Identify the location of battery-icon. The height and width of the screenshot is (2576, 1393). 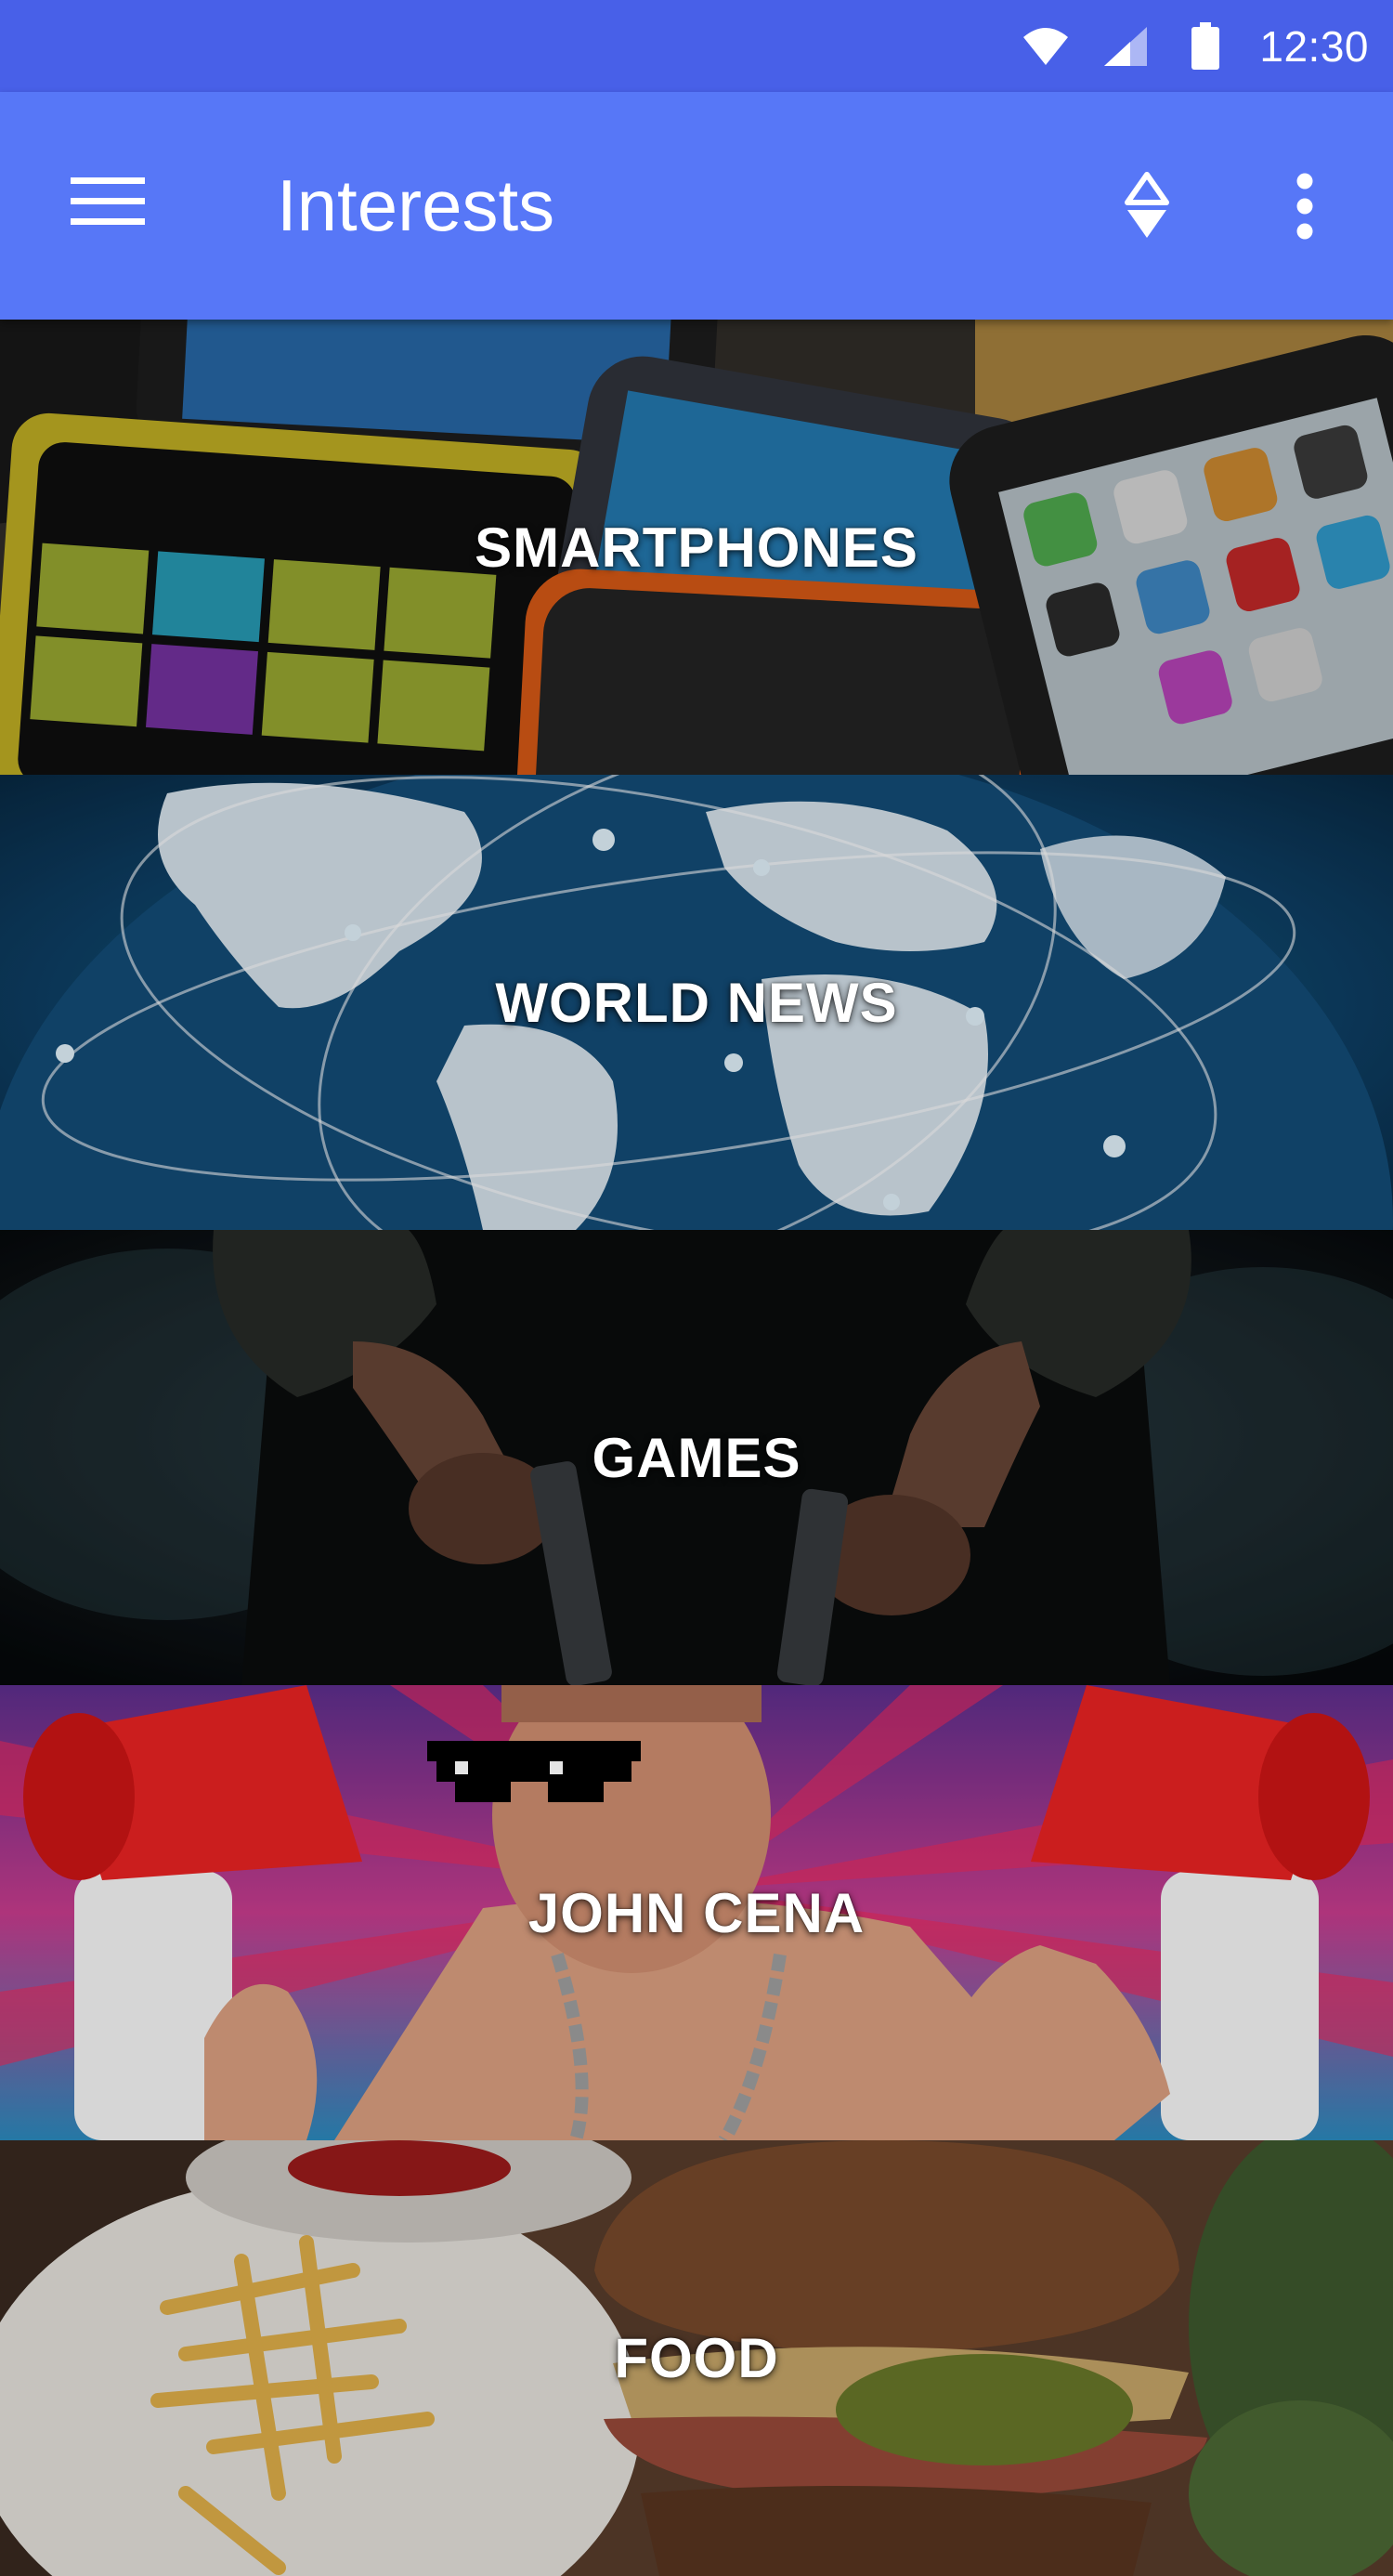
(1205, 46).